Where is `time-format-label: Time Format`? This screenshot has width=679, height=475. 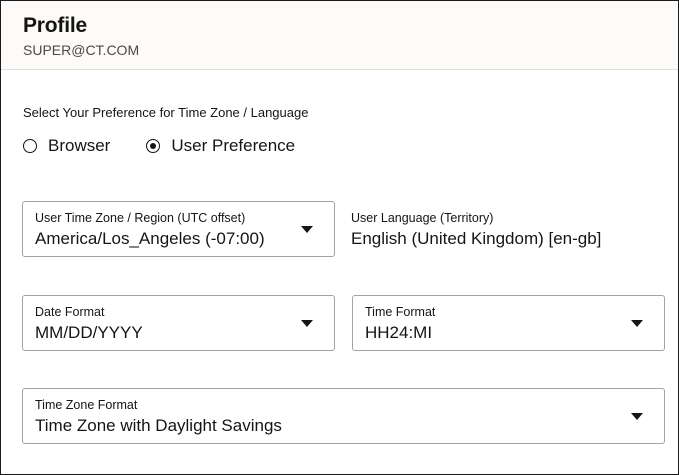
time-format-label: Time Format is located at coordinates (400, 312).